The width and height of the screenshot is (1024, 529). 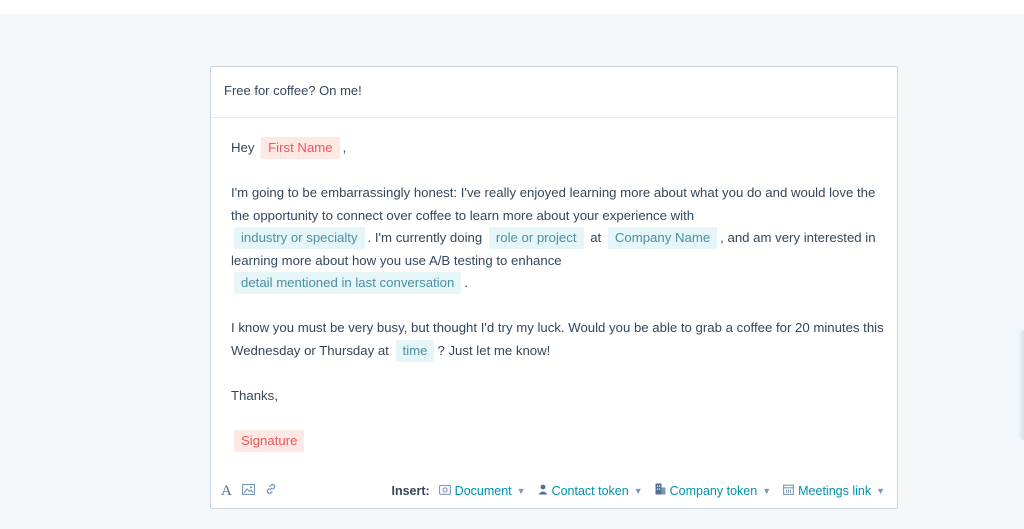 I want to click on insert-label: Insert:, so click(x=410, y=490).